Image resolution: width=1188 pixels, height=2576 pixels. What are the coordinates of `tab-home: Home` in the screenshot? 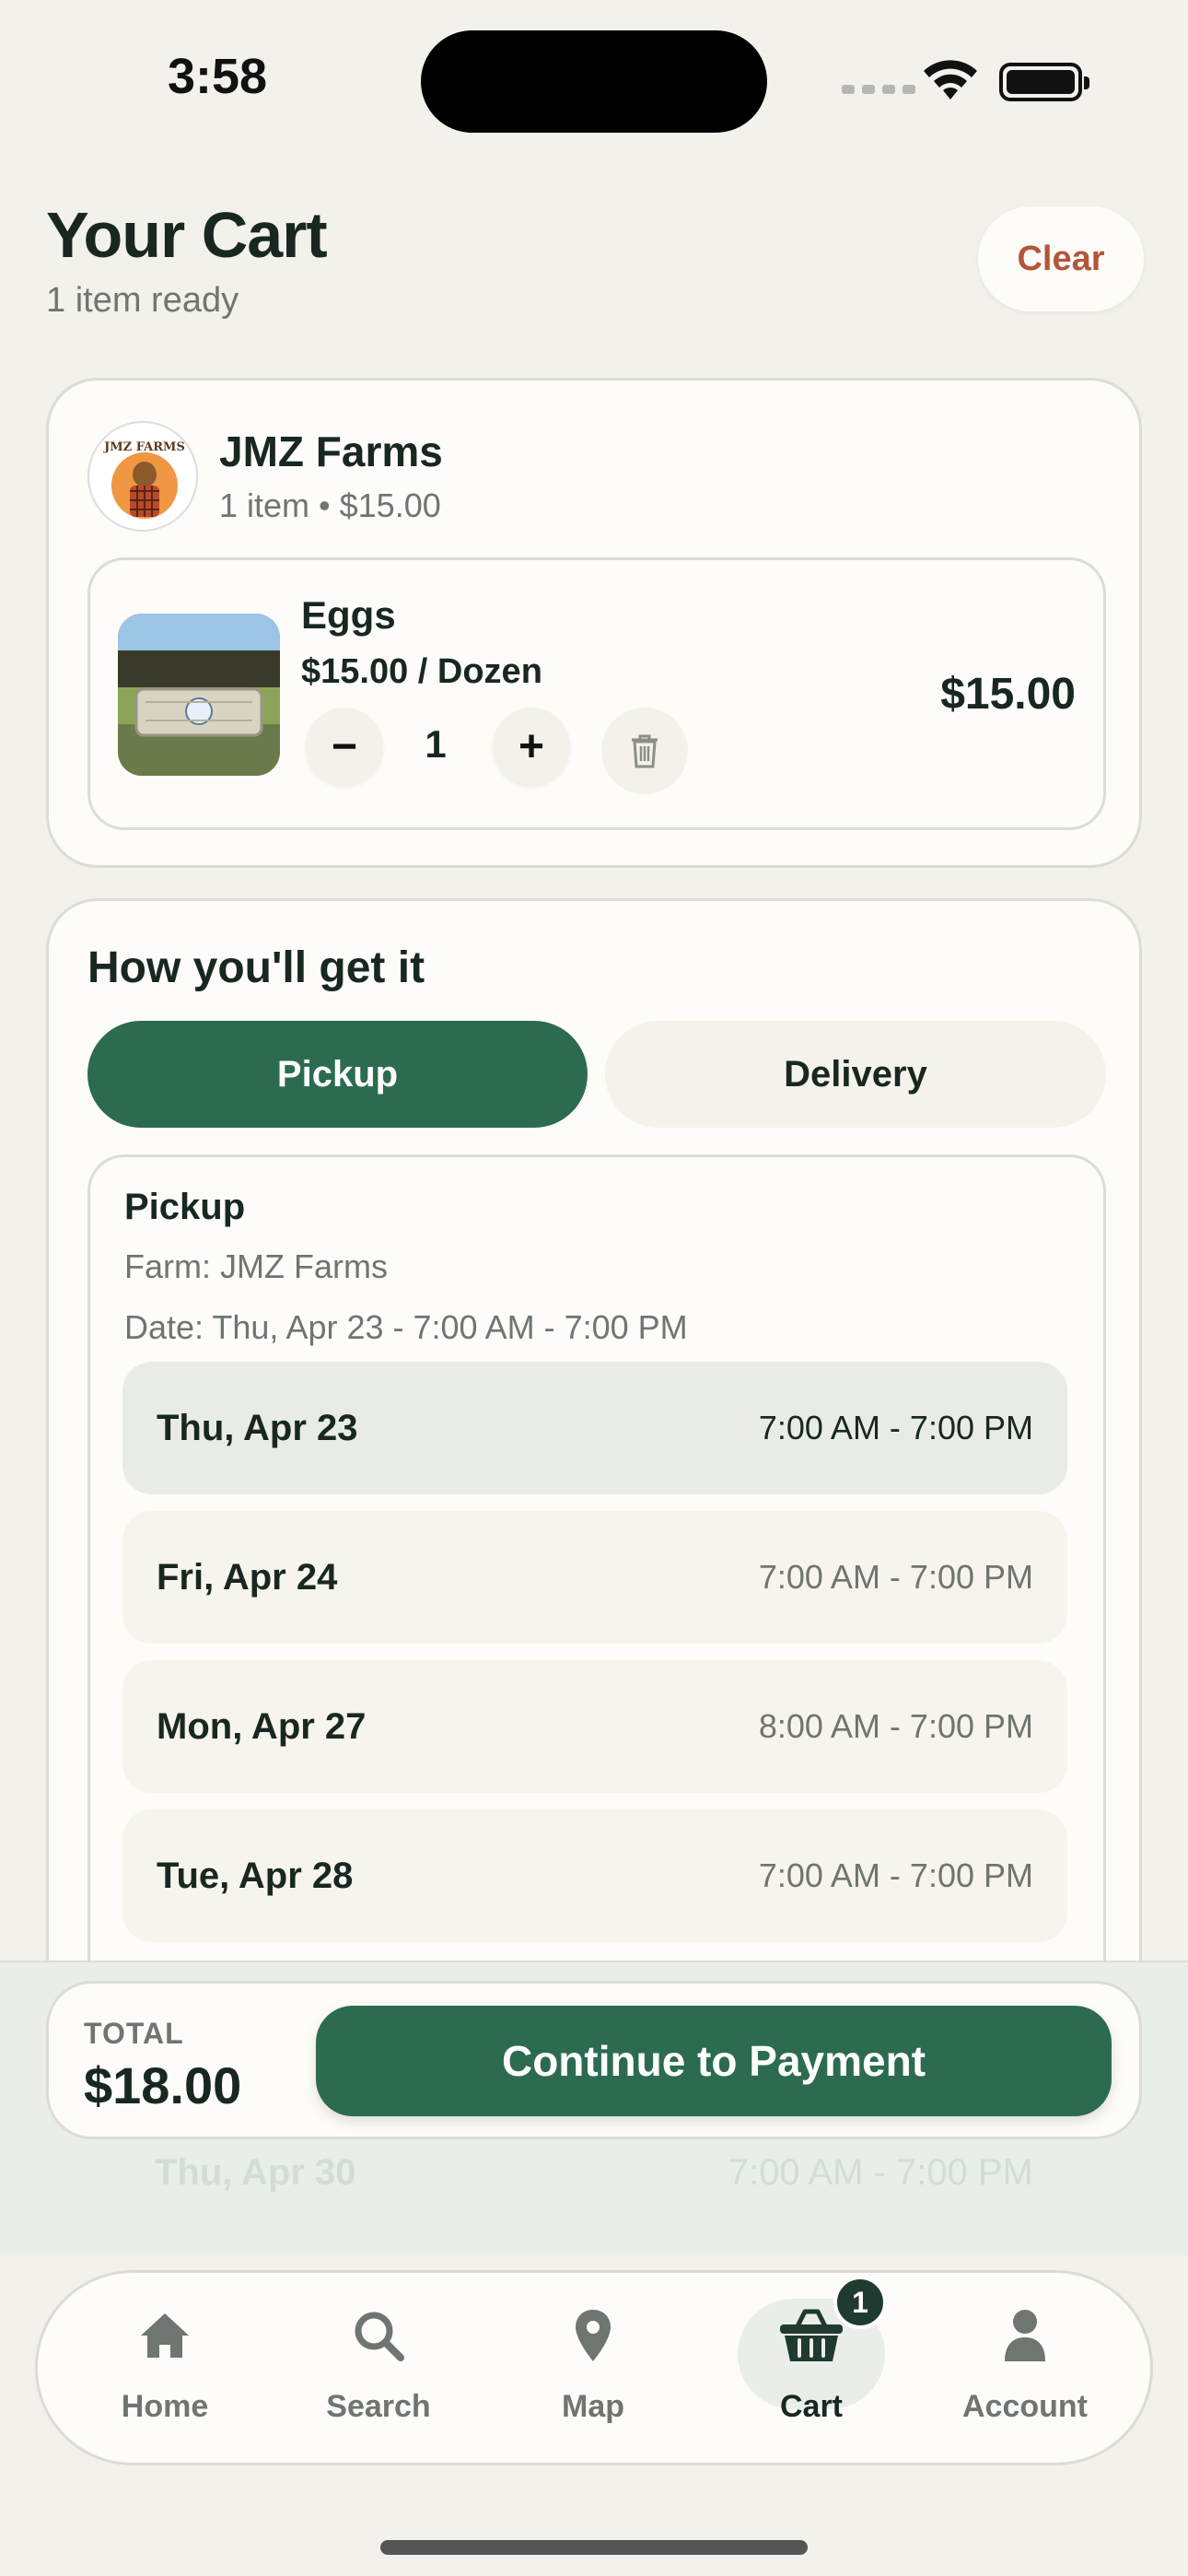 It's located at (165, 2372).